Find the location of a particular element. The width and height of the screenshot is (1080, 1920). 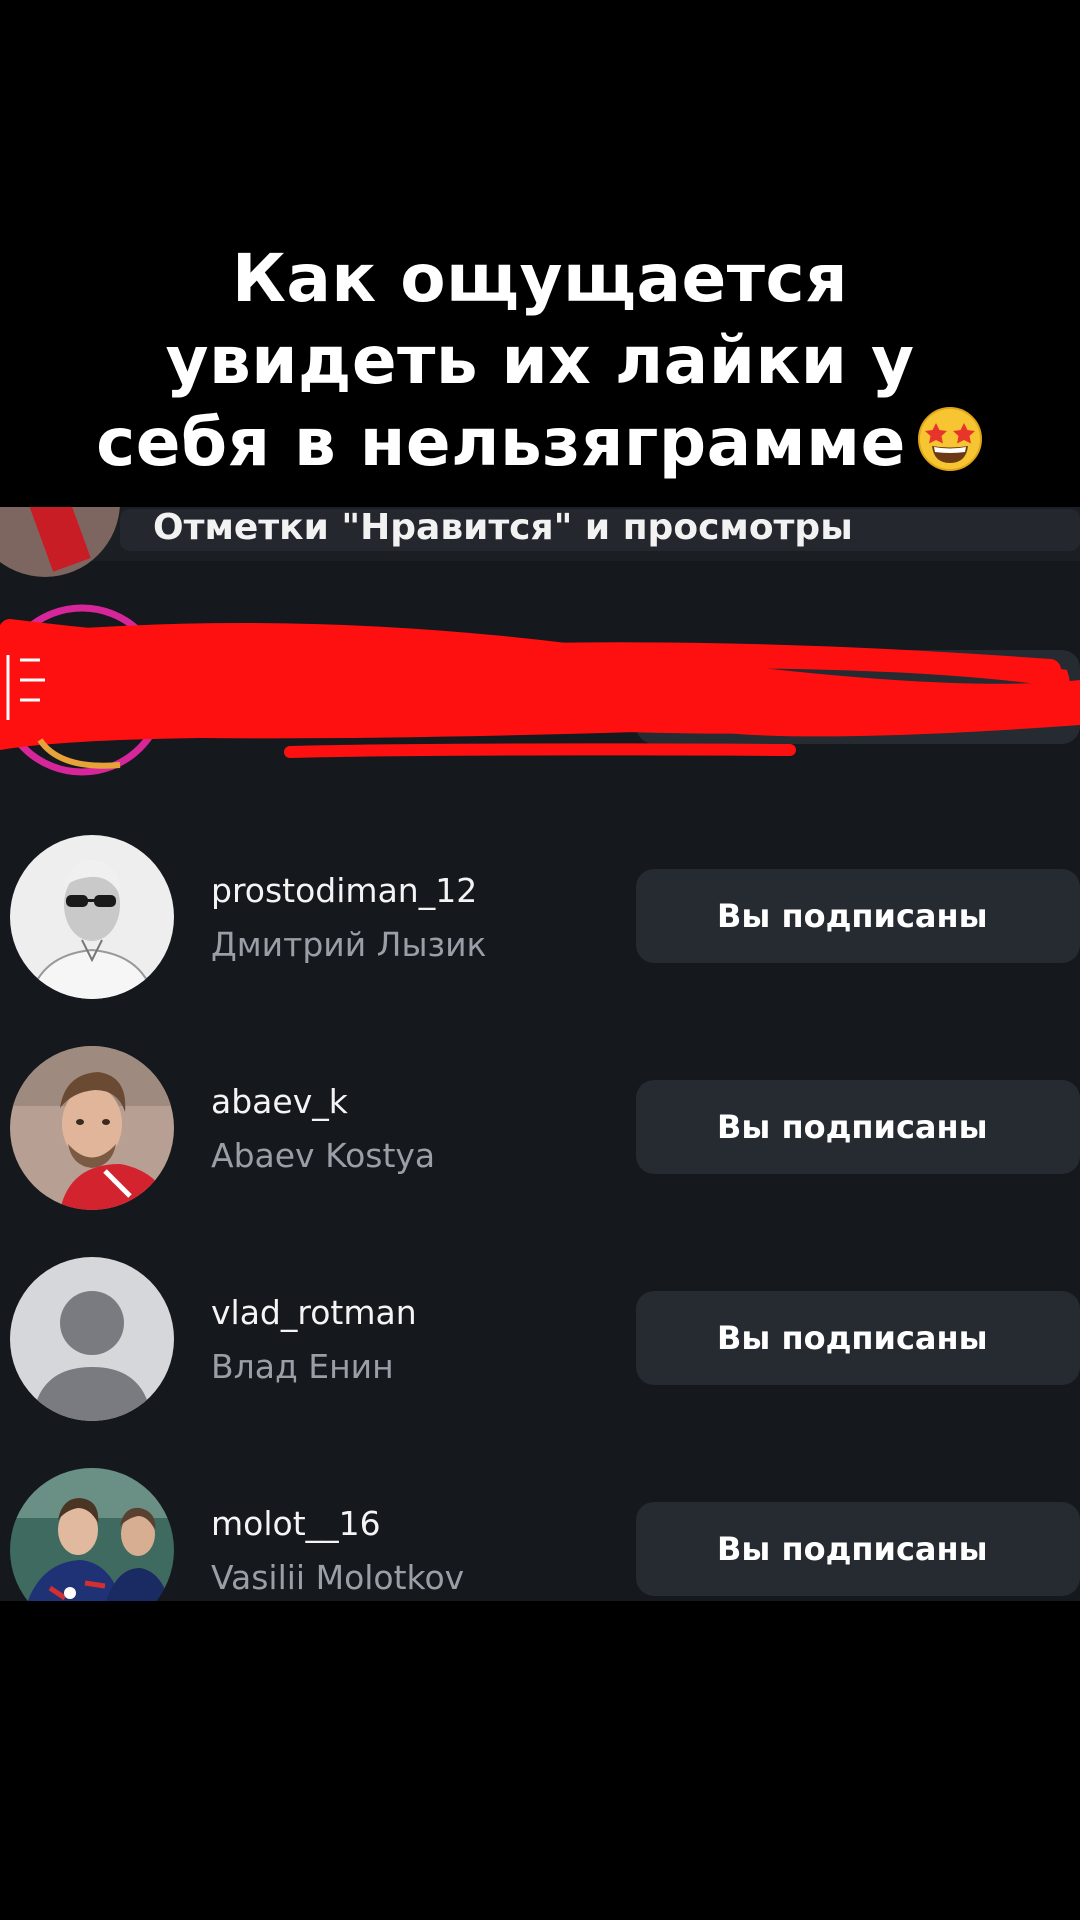

caption-line-2: увидеть их лайки у is located at coordinates (540, 360).